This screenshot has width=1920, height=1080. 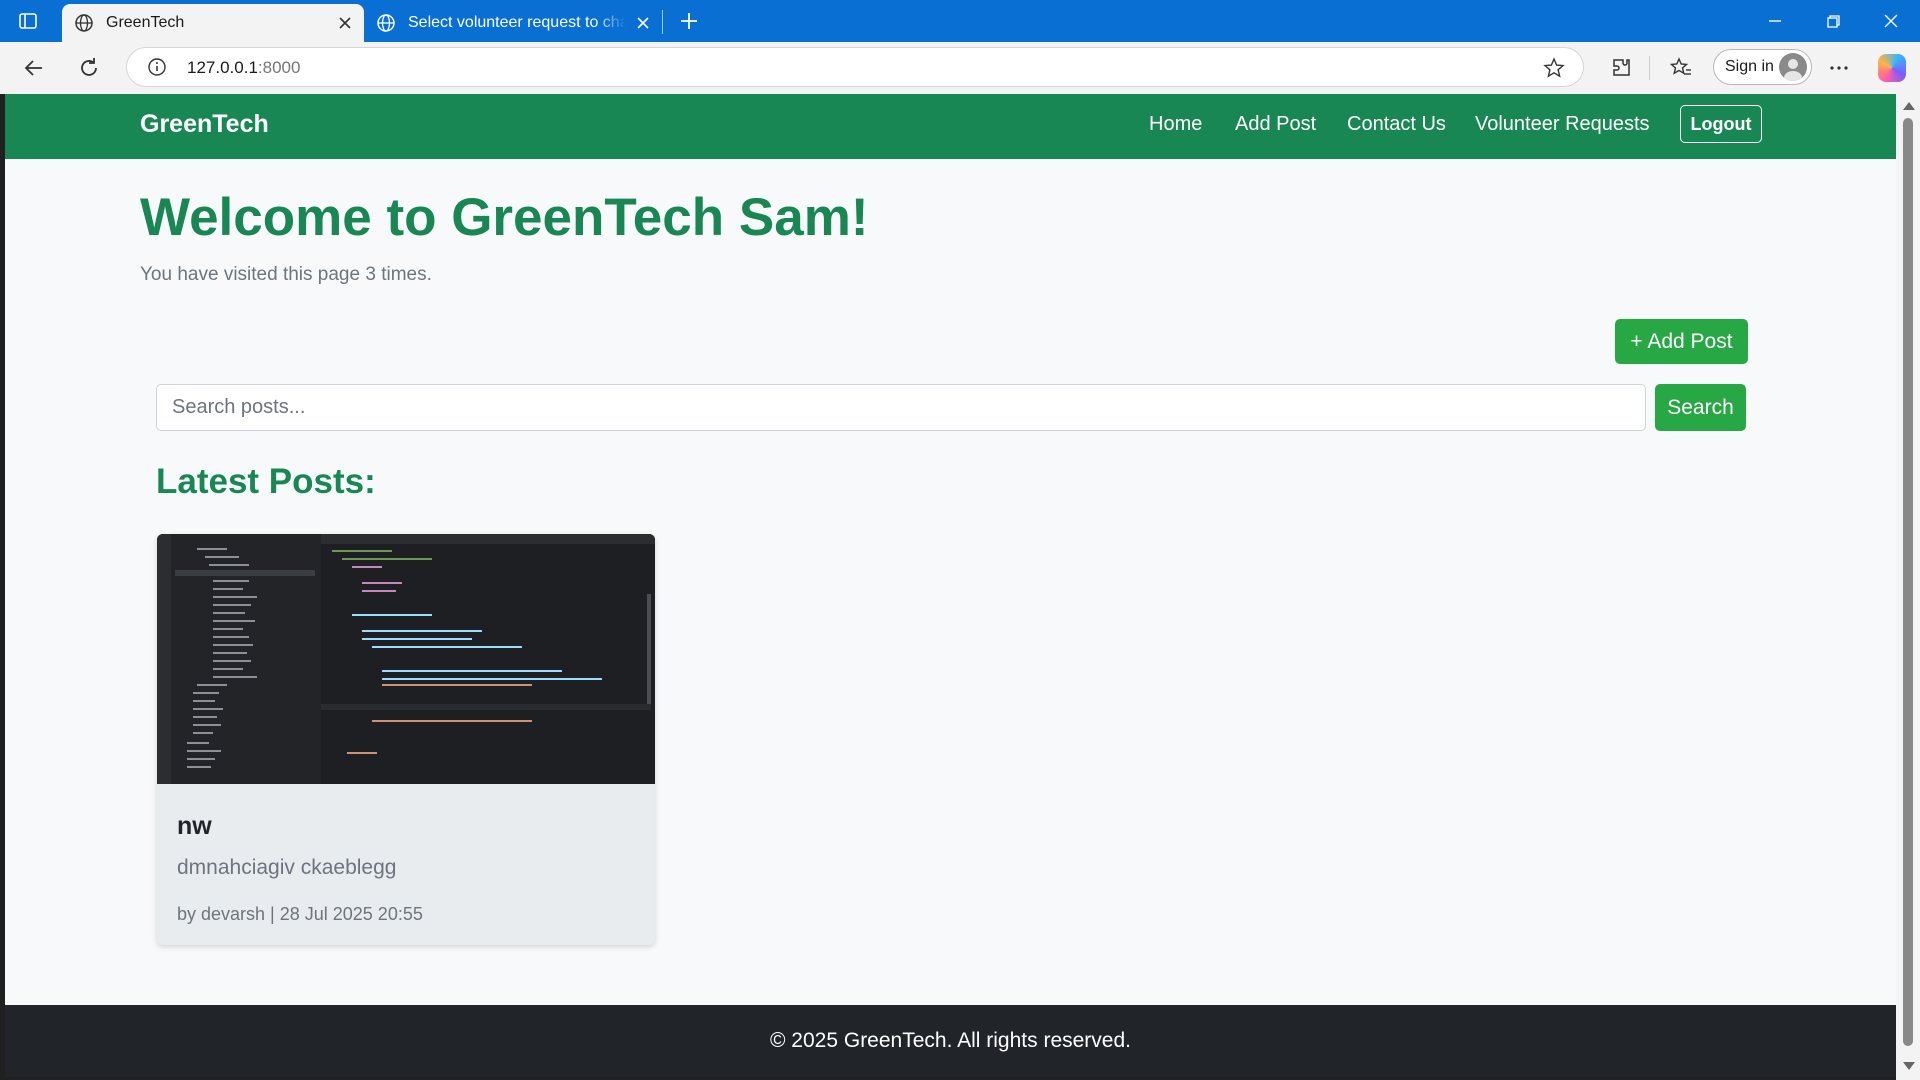 I want to click on brand-logo: GreenTech, so click(x=204, y=124).